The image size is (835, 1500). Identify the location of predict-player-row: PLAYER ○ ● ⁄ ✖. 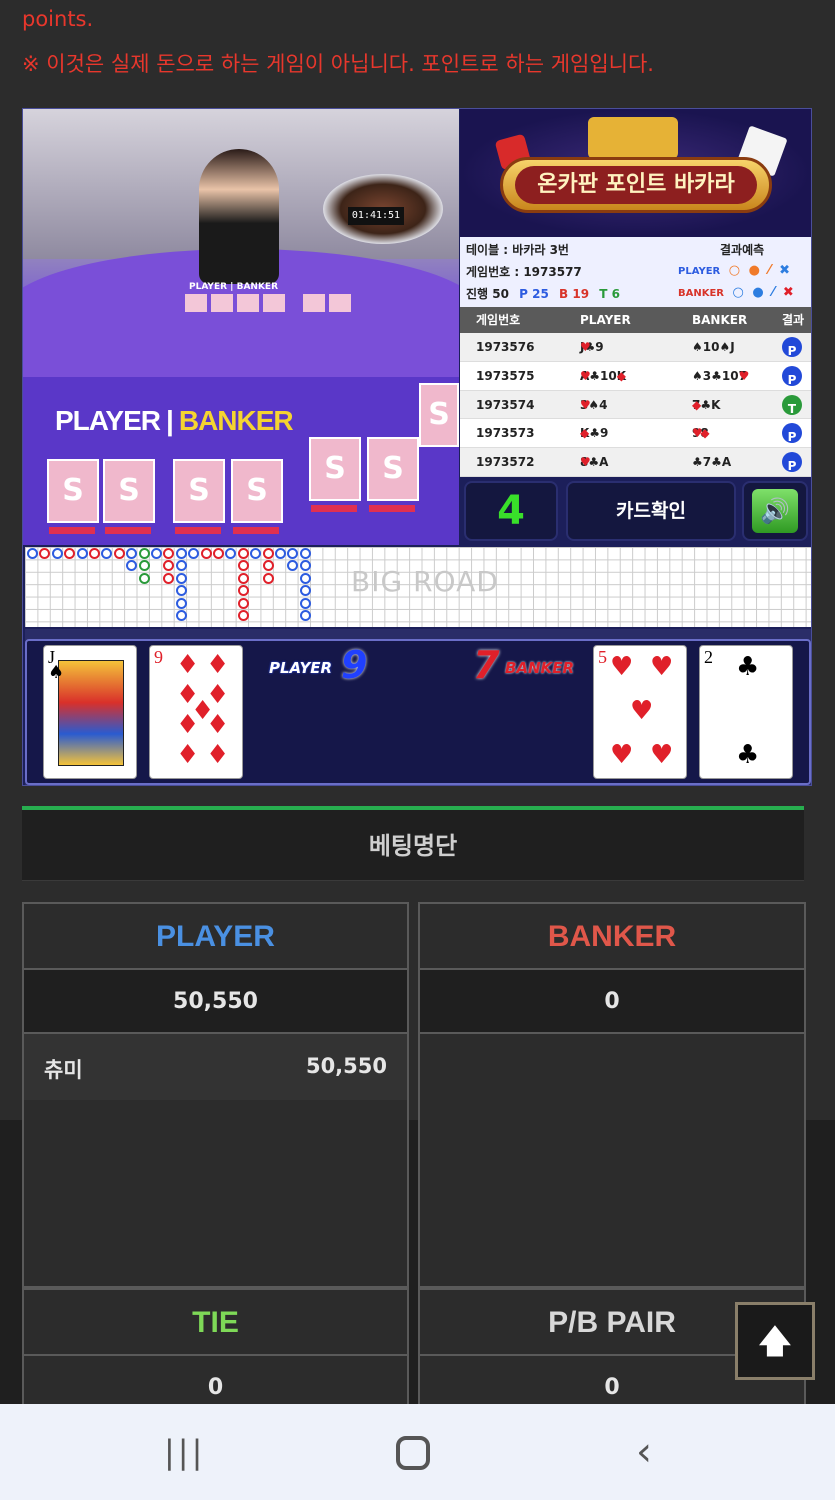
(734, 270).